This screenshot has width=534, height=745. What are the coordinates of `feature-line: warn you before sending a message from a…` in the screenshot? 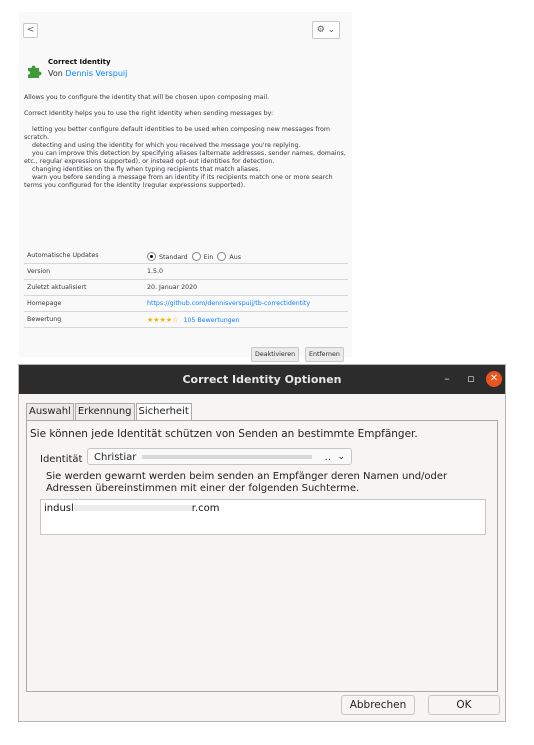 It's located at (179, 181).